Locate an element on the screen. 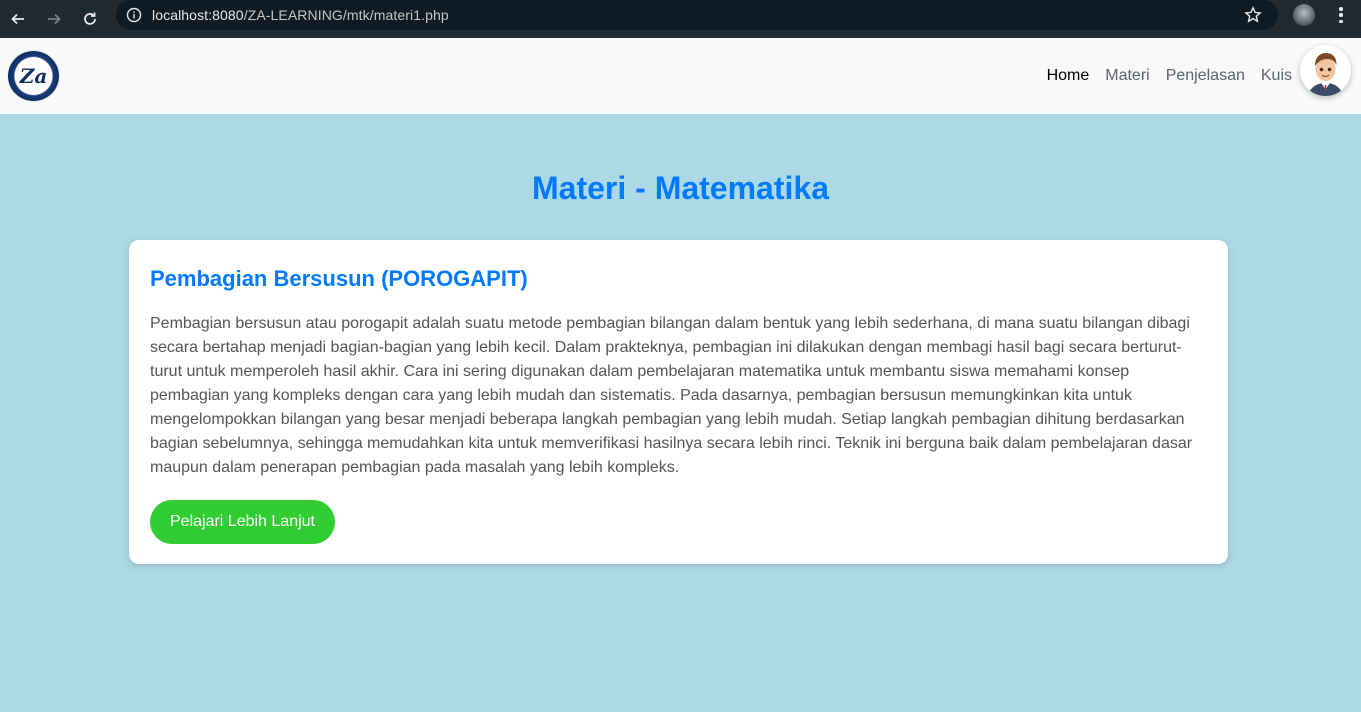 The width and height of the screenshot is (1361, 712). nav-penjelasan: Penjelasan is located at coordinates (1205, 76).